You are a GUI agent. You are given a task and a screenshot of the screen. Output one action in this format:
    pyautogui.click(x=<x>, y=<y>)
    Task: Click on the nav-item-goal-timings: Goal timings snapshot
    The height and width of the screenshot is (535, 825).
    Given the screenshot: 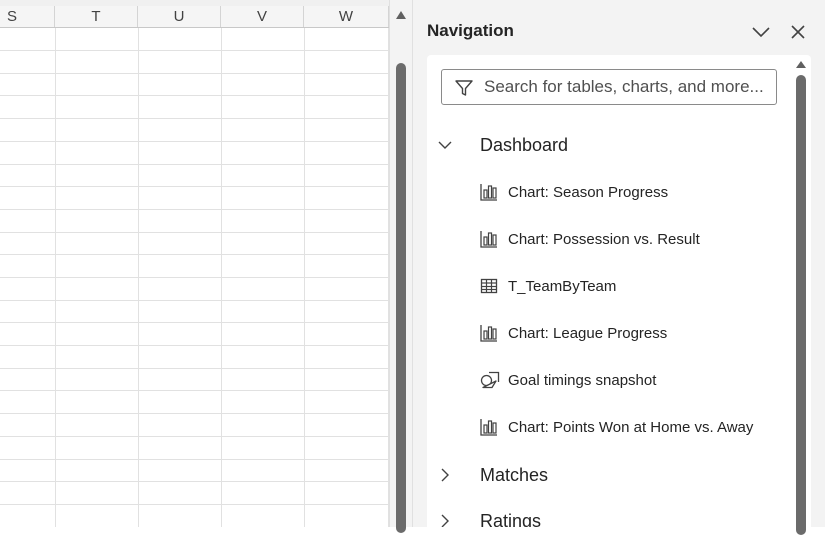 What is the action you would take?
    pyautogui.click(x=632, y=380)
    